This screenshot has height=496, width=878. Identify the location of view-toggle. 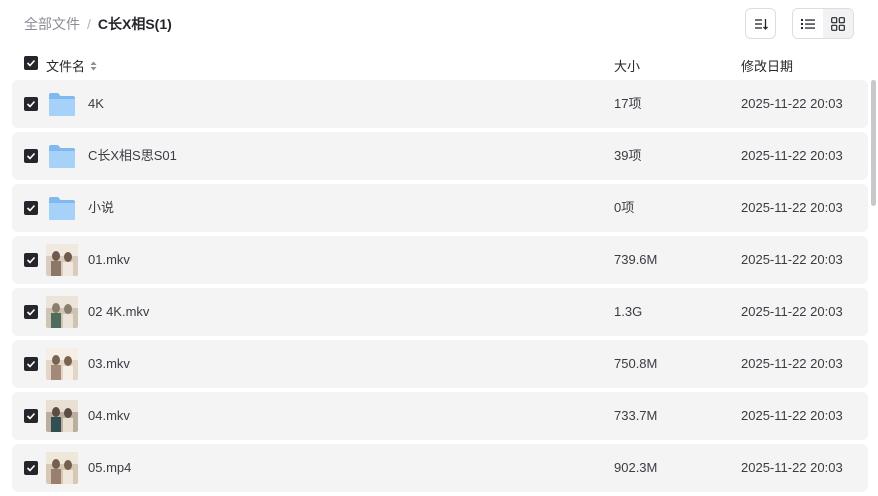
(823, 23).